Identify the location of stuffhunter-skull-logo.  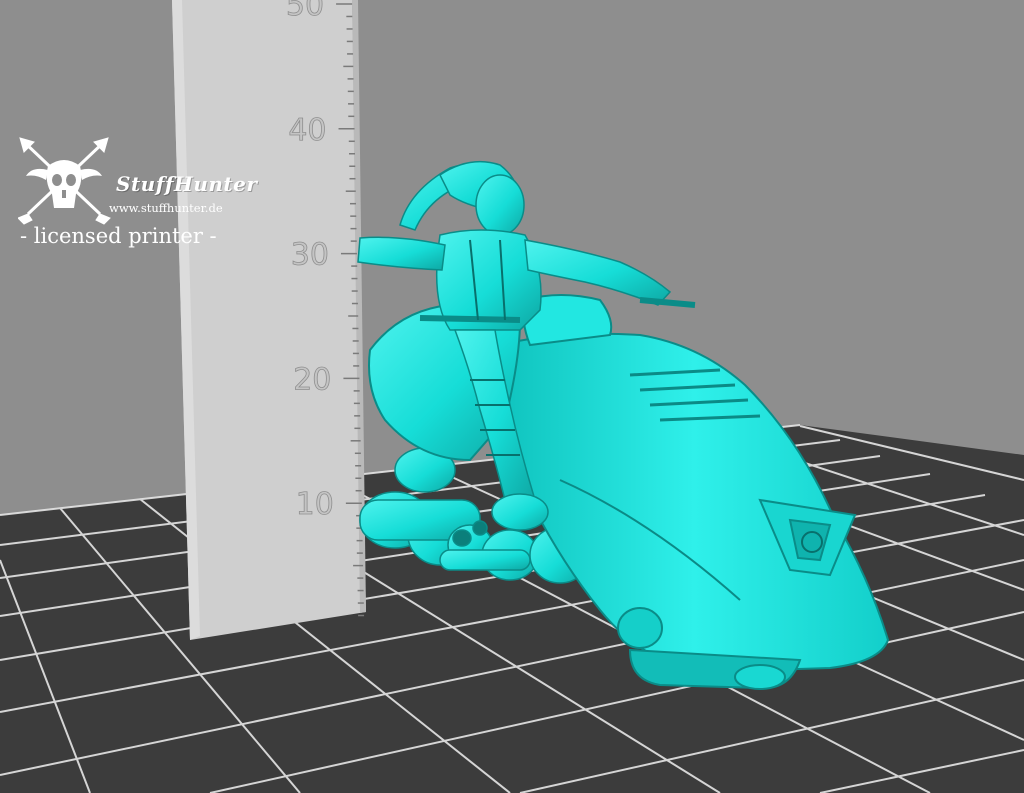
(64, 181).